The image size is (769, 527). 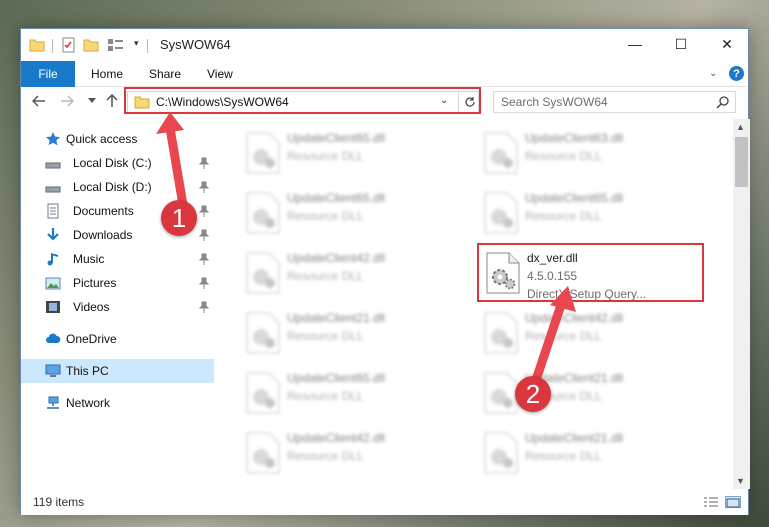 What do you see at coordinates (740, 127) in the screenshot?
I see `scroll-up-icon: ▲` at bounding box center [740, 127].